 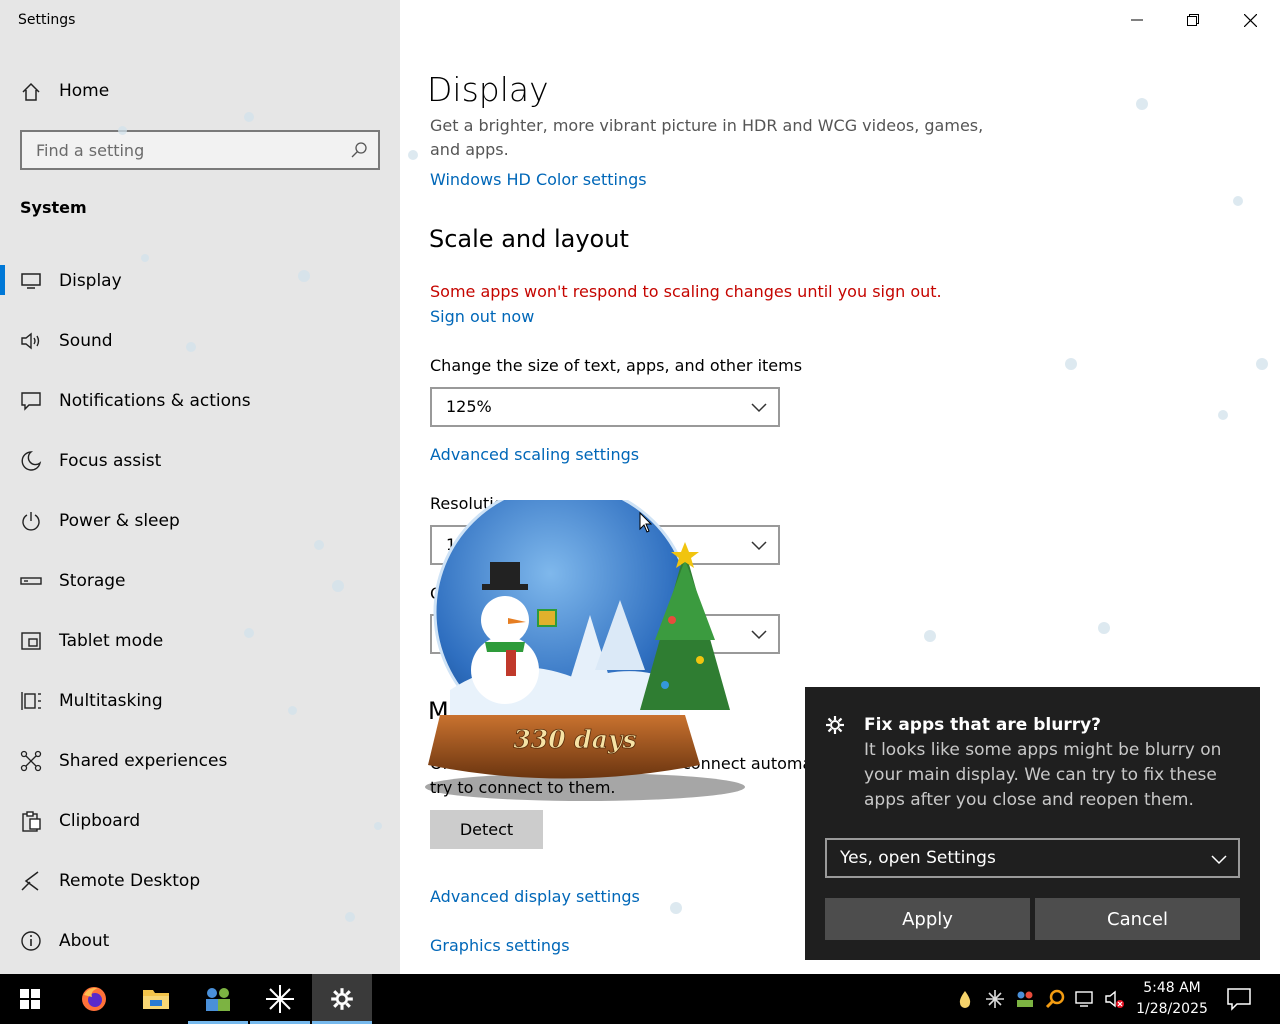 I want to click on search-tray-icon, so click(x=1055, y=999).